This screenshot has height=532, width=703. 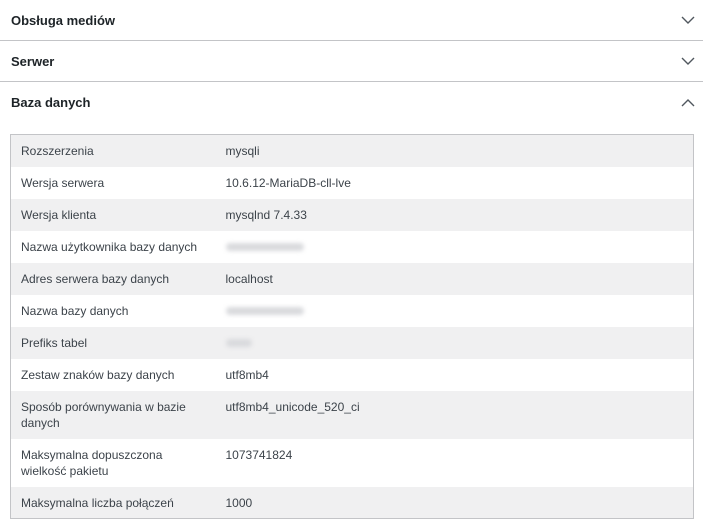 I want to click on section-server-toggle: Serwer, so click(x=351, y=61).